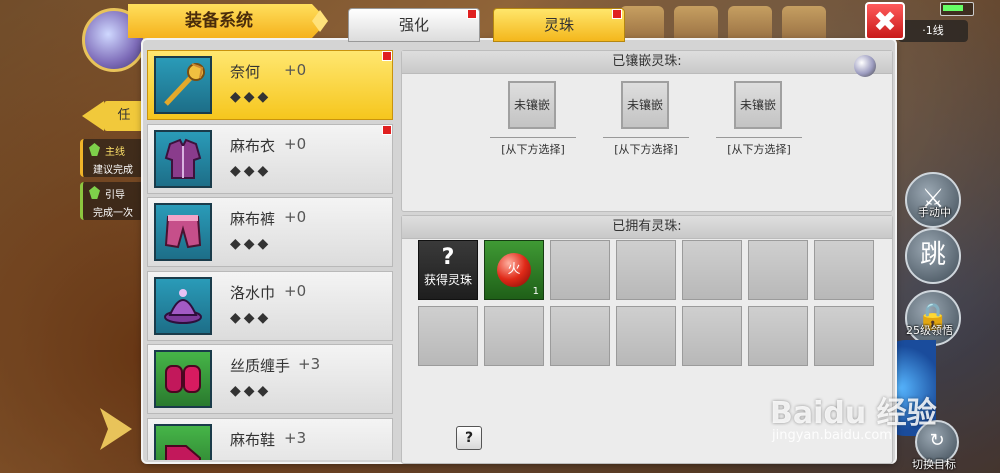 This screenshot has height=473, width=1000. I want to click on inlaid-orbs-header: 已镶嵌灵珠:, so click(647, 62).